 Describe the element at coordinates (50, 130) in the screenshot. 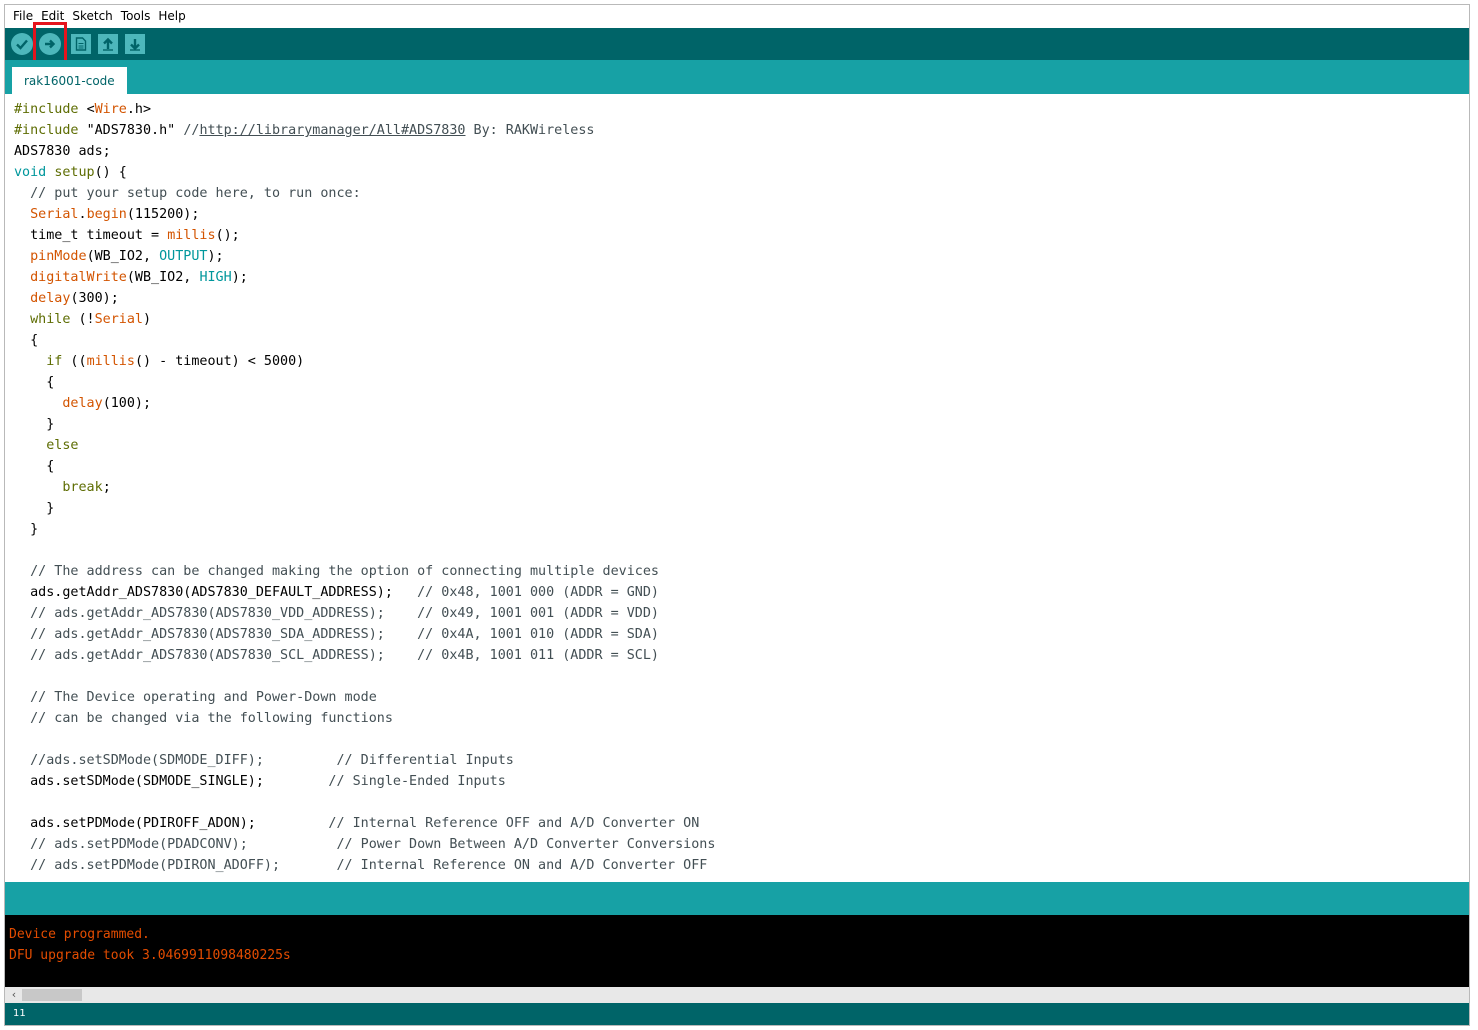

I see `code-token: #include` at that location.